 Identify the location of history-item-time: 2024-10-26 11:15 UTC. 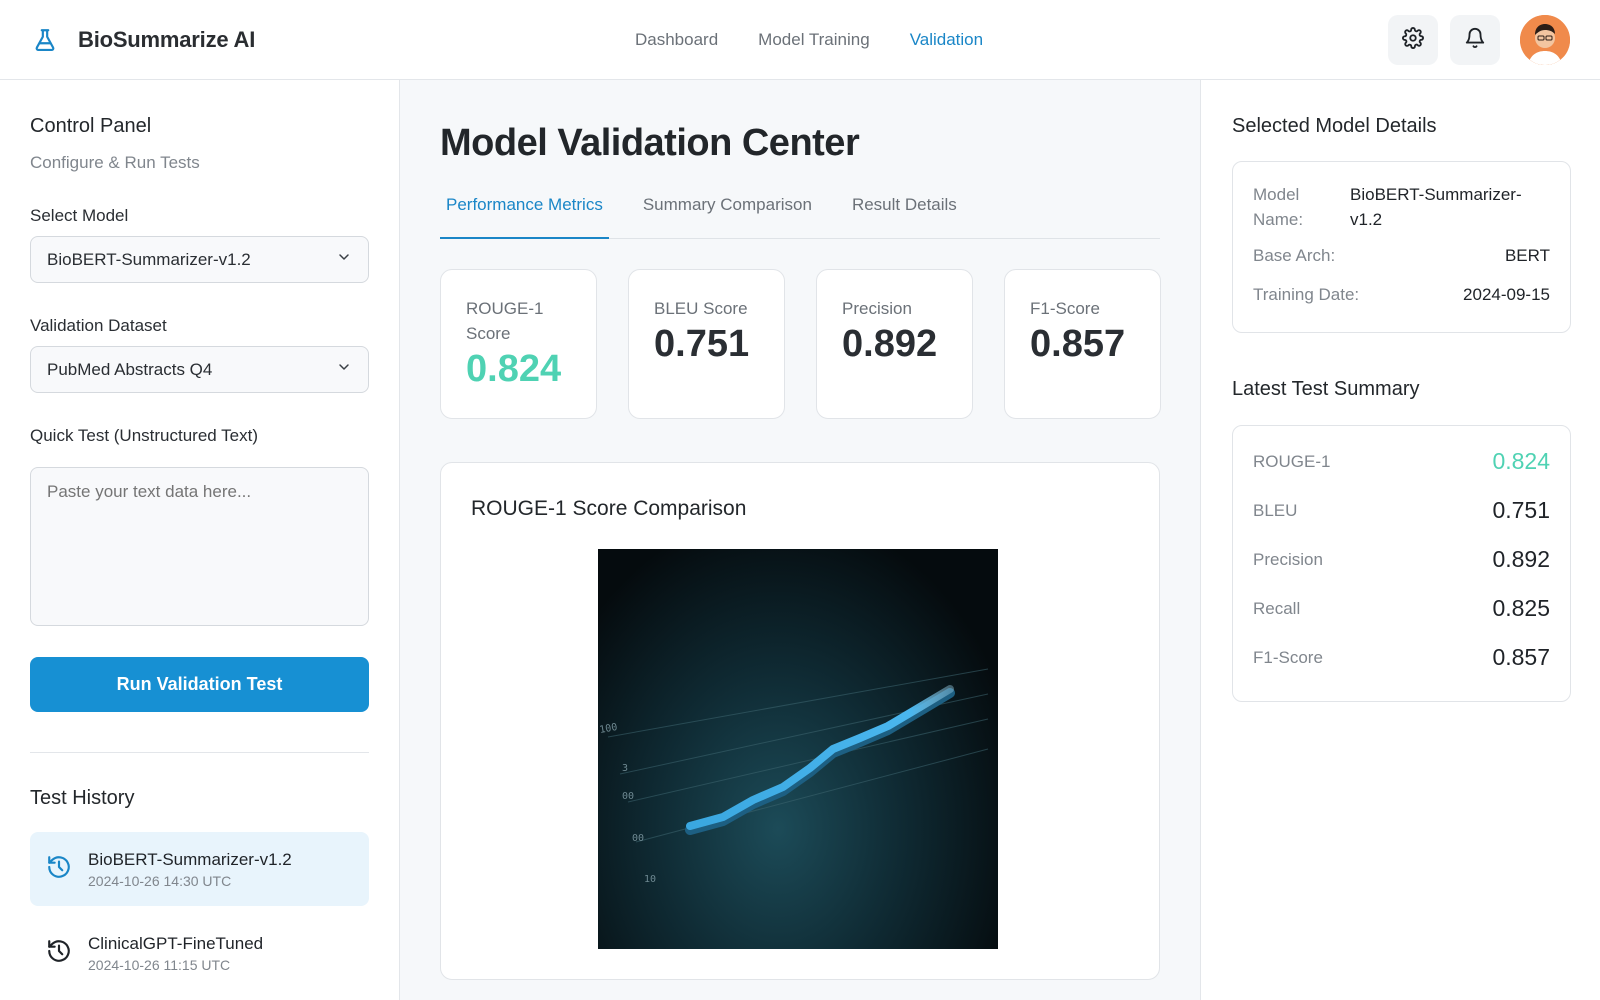
(159, 964).